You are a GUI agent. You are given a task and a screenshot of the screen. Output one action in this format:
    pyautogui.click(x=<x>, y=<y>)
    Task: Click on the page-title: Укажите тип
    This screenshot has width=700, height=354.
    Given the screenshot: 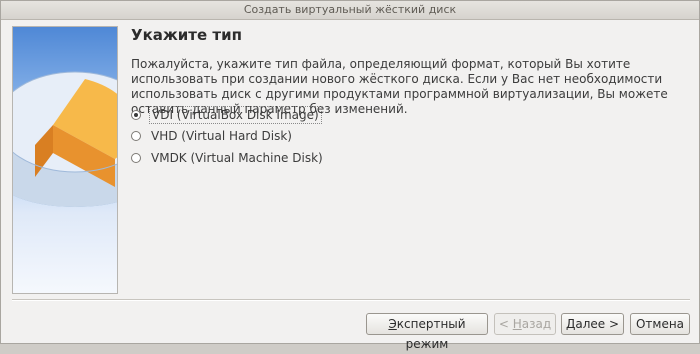 What is the action you would take?
    pyautogui.click(x=186, y=35)
    